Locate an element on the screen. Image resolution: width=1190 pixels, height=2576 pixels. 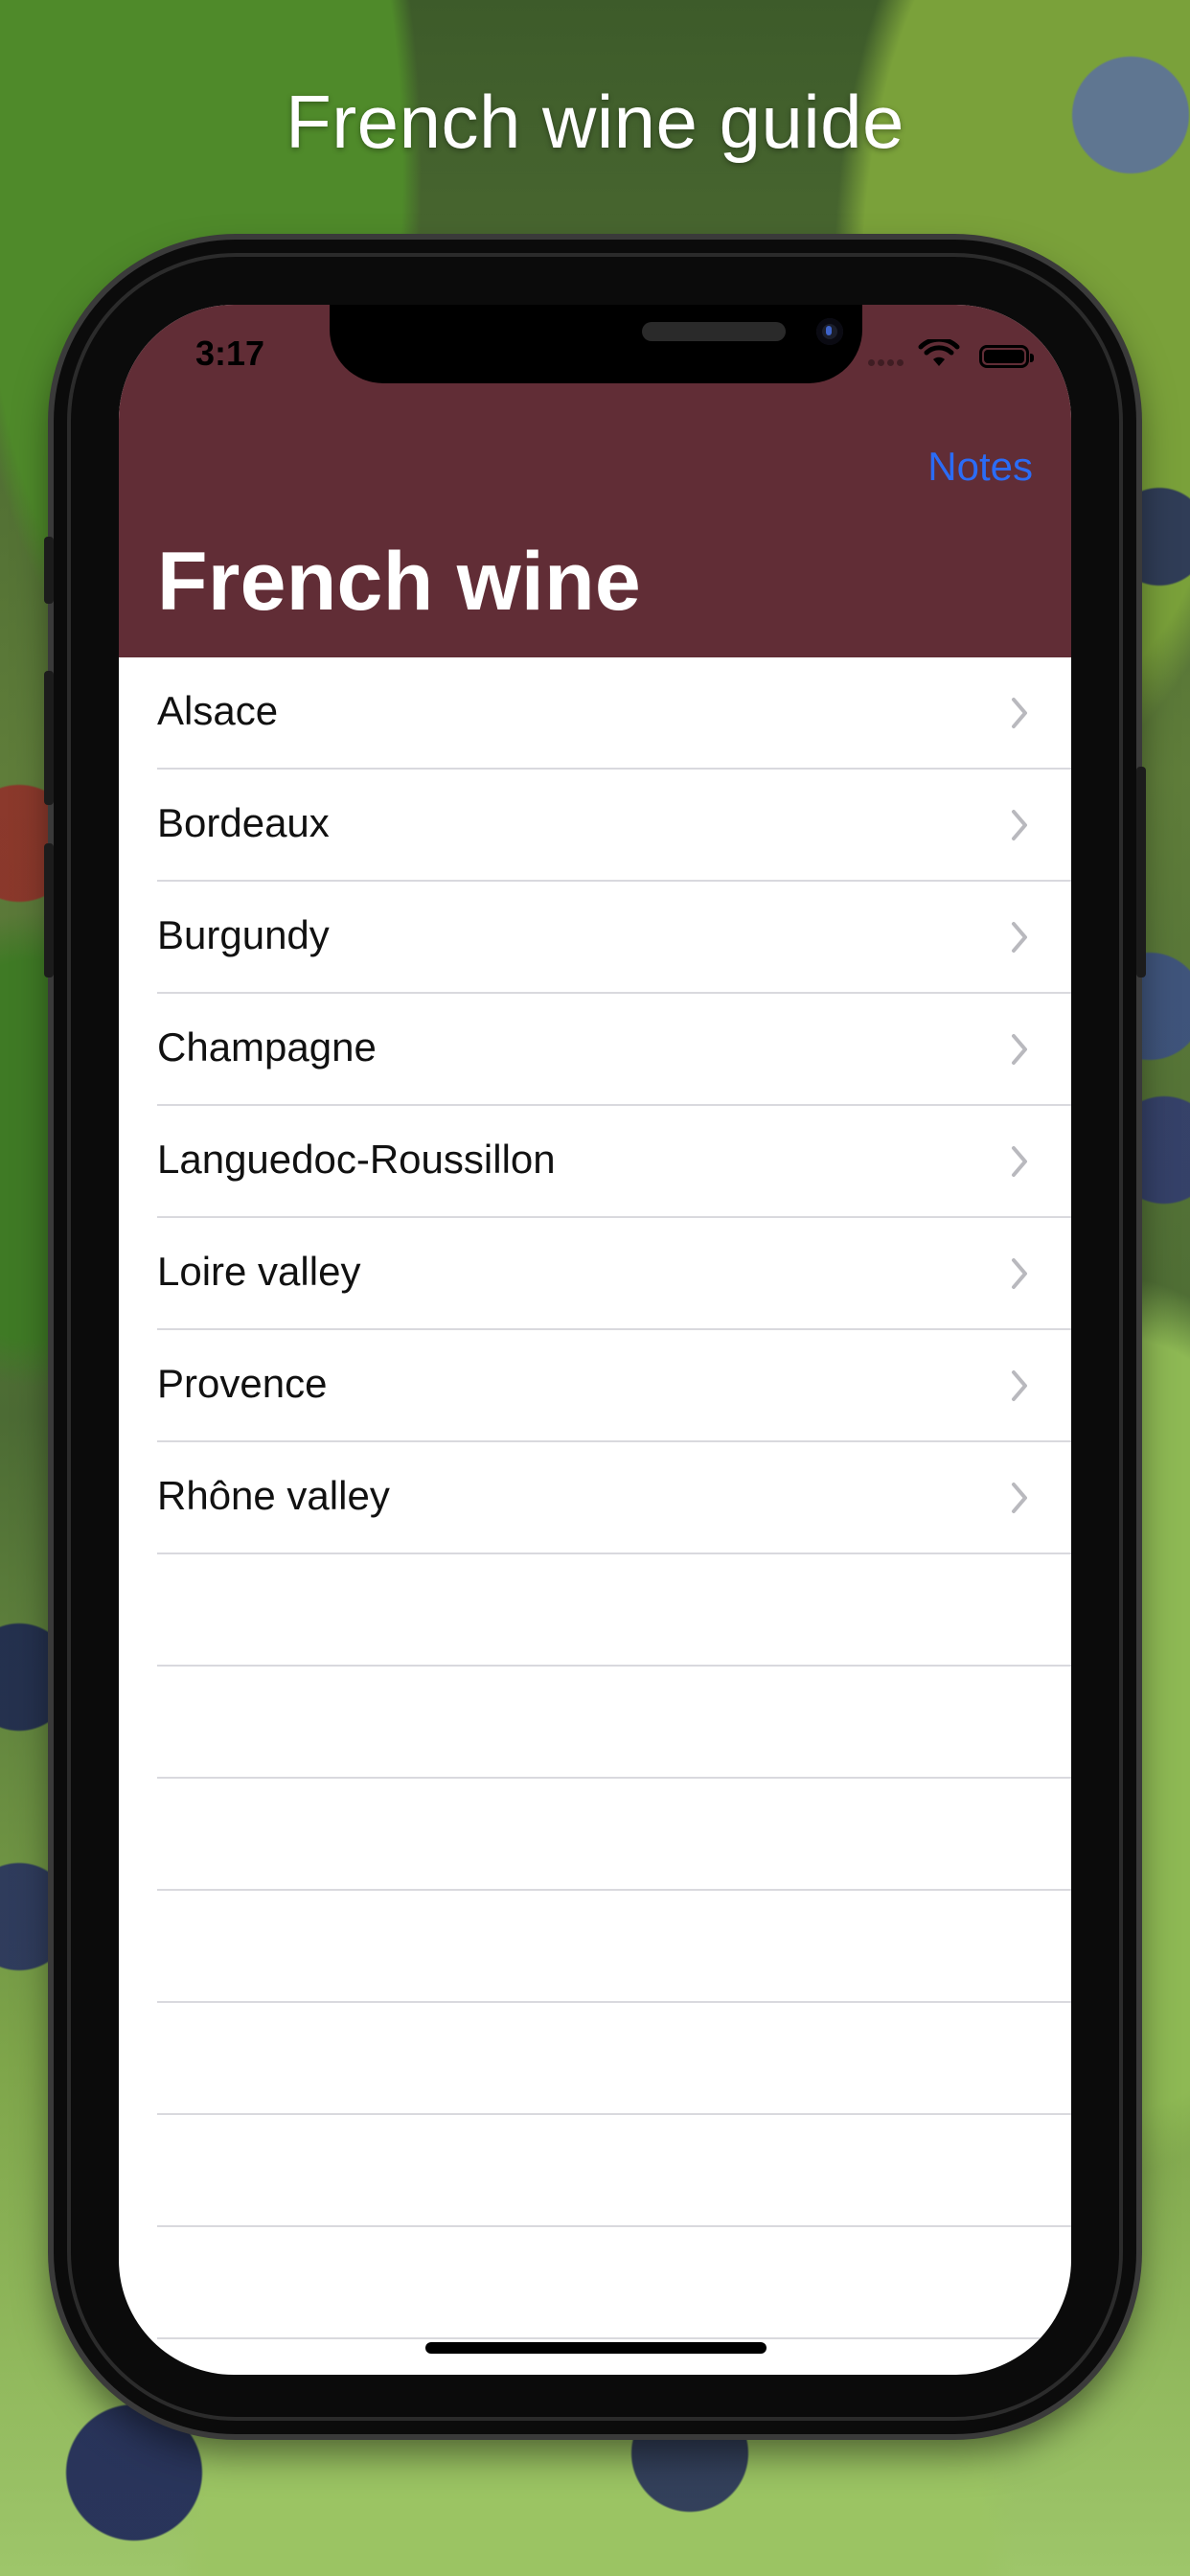
status-time: 3:17 is located at coordinates (230, 353).